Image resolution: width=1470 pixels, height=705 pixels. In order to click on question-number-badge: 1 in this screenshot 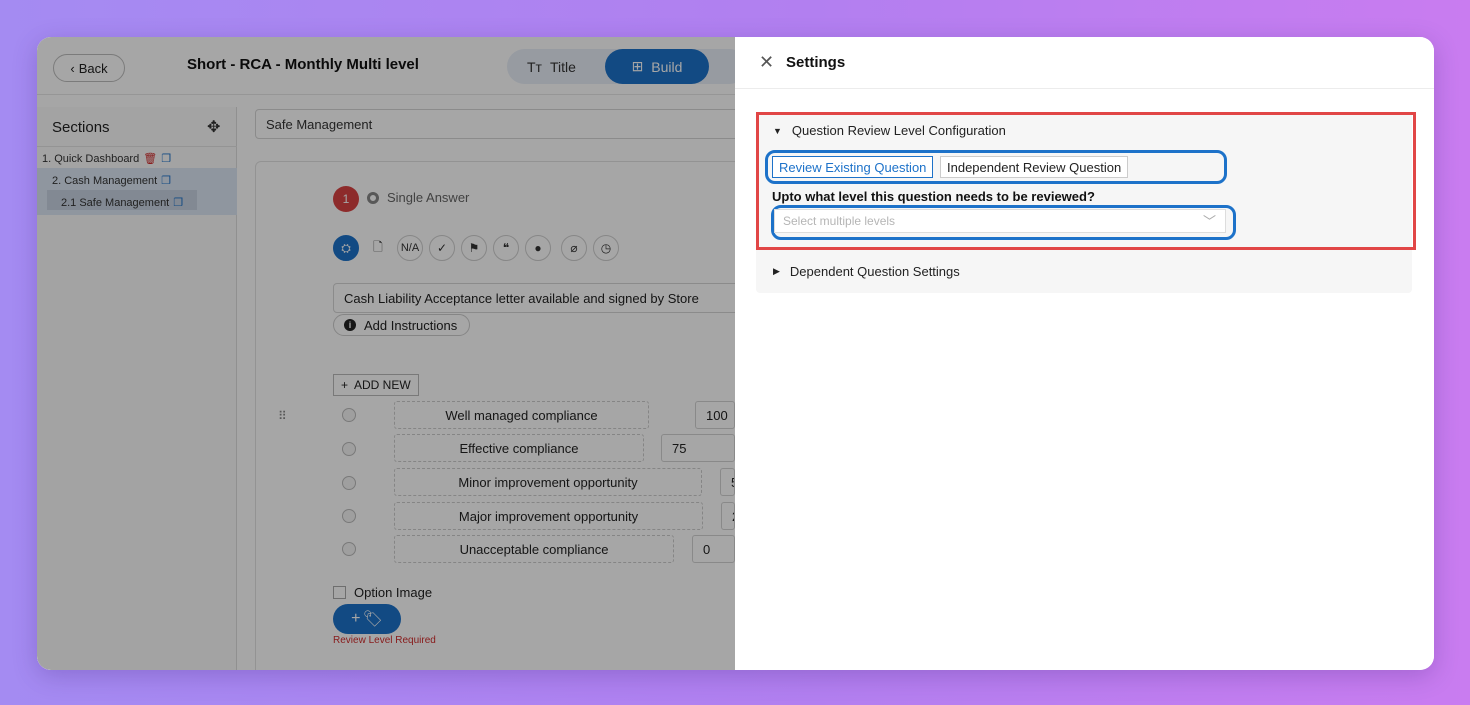, I will do `click(346, 199)`.